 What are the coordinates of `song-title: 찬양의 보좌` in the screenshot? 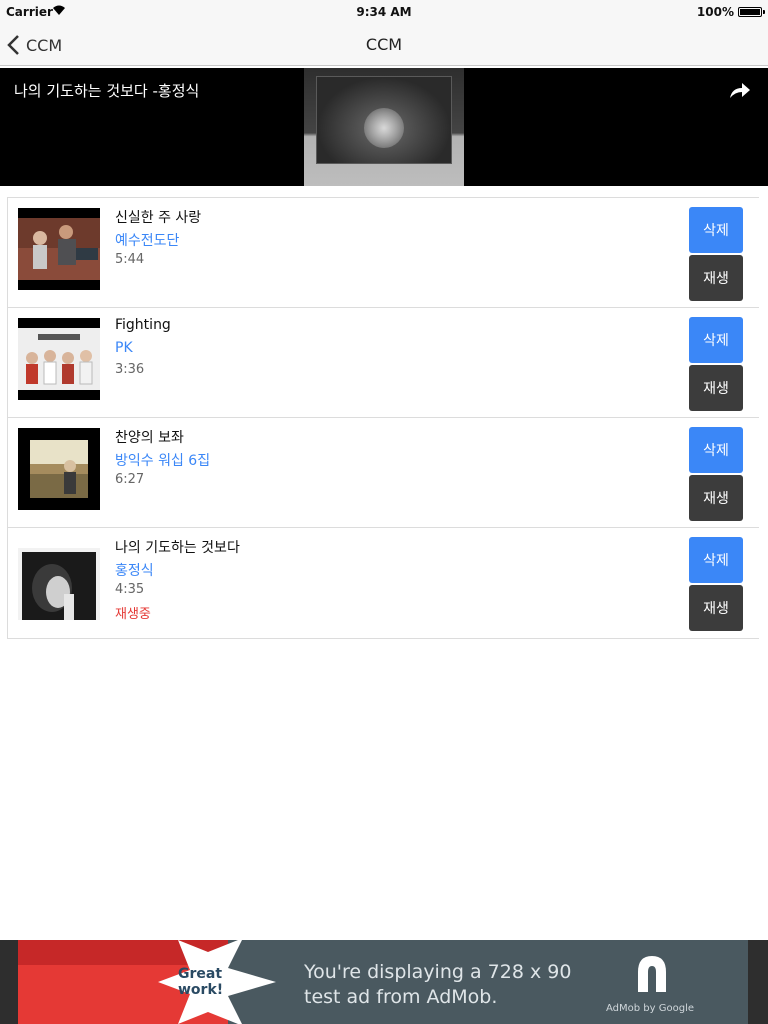 It's located at (149, 438).